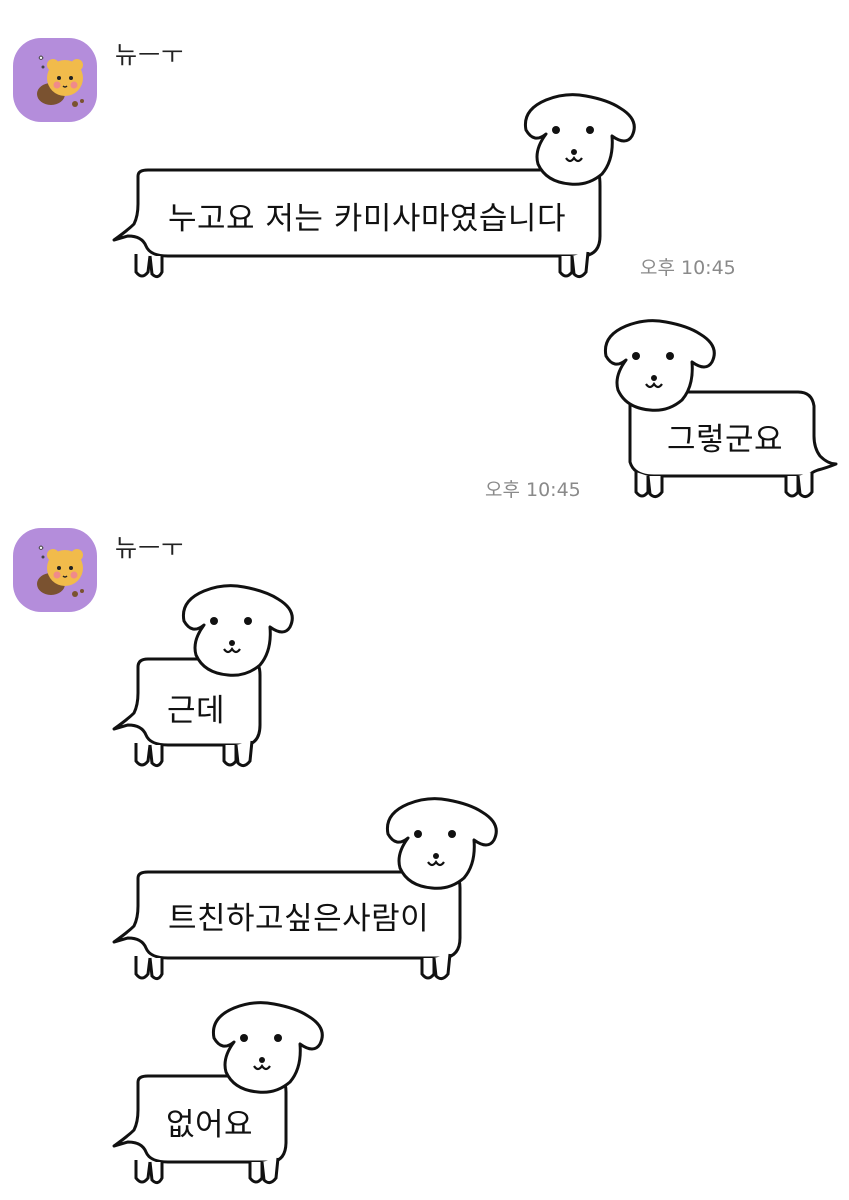  What do you see at coordinates (688, 268) in the screenshot?
I see `message-time-1: 오후 10:45` at bounding box center [688, 268].